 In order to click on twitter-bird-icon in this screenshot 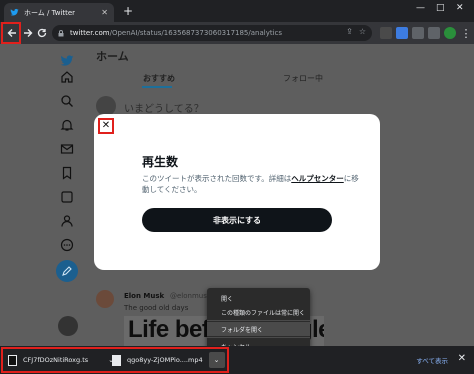, I will do `click(14, 12)`.